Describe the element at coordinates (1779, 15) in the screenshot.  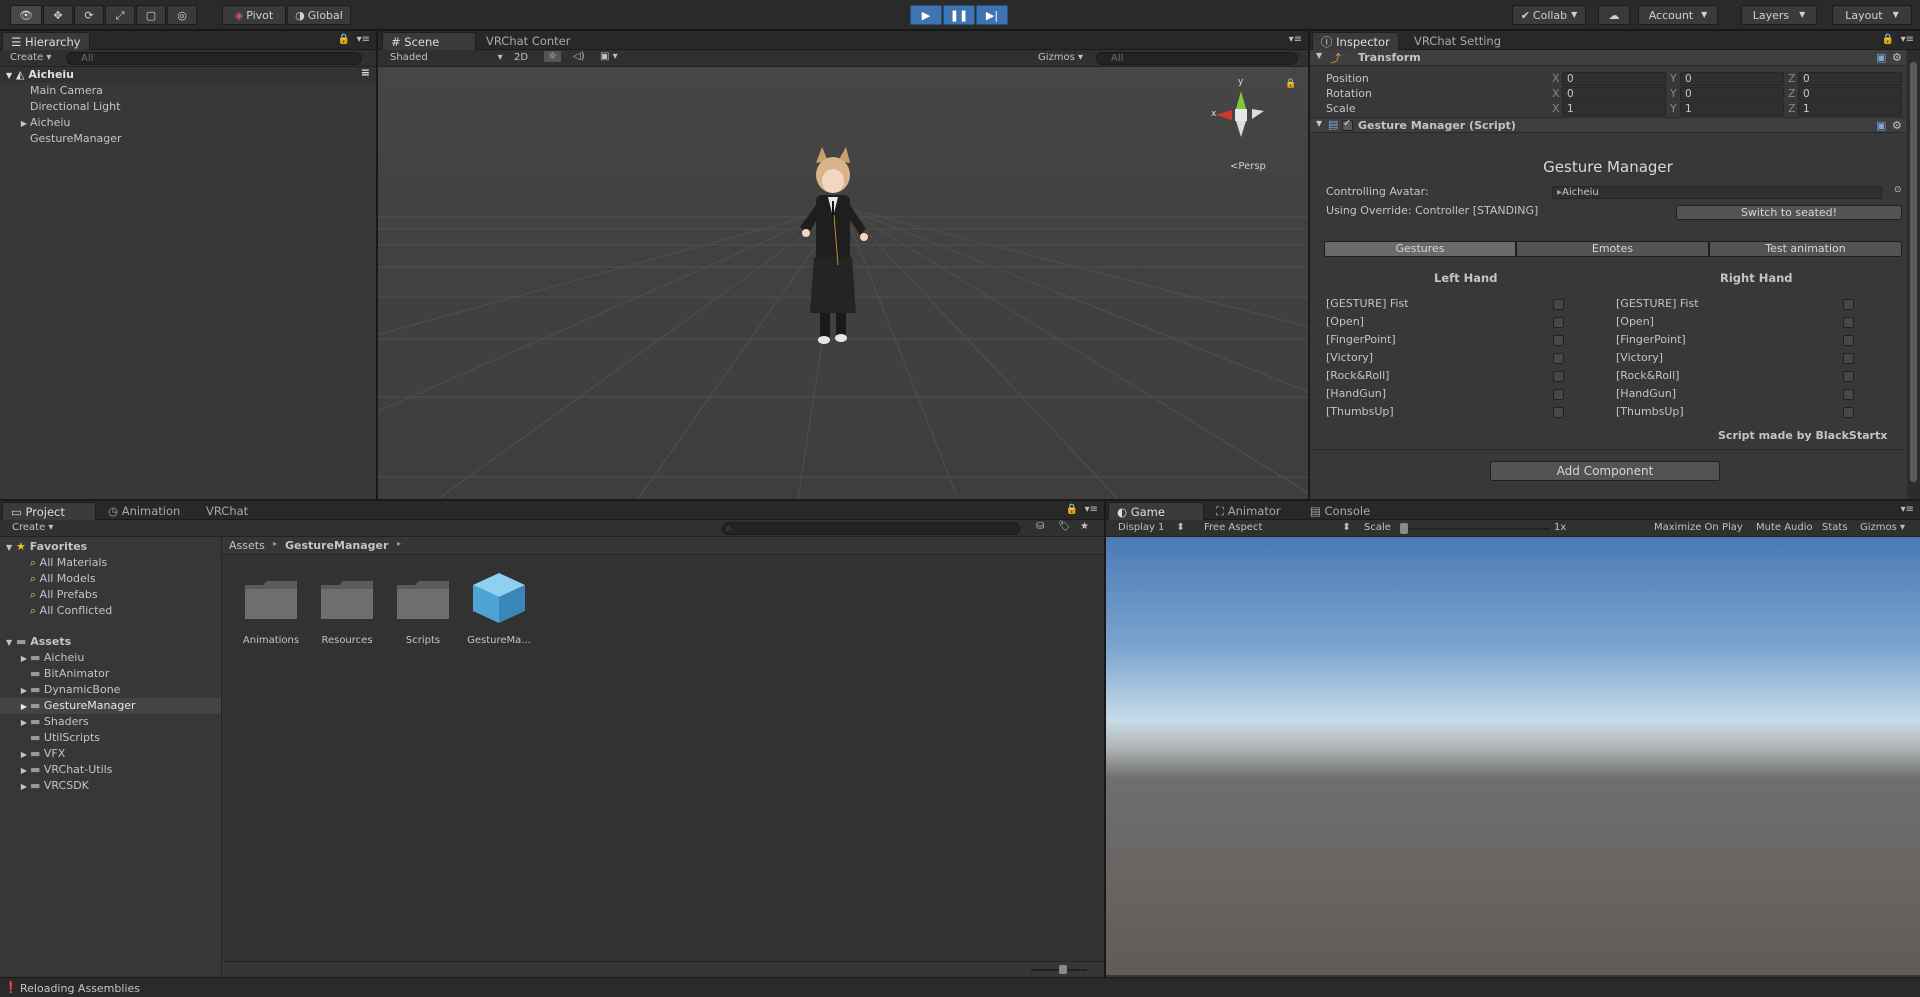
I see `layers-dropdown: Layers ▼` at that location.